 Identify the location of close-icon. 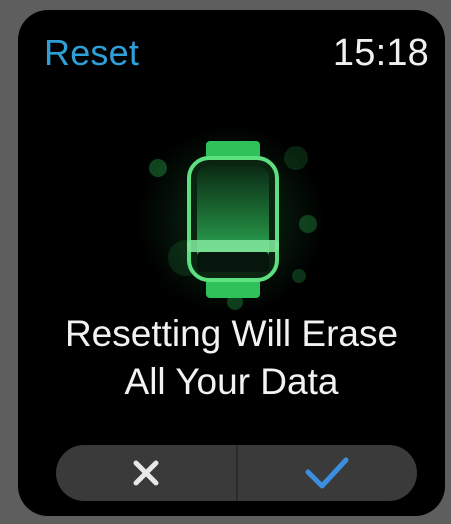
(146, 473).